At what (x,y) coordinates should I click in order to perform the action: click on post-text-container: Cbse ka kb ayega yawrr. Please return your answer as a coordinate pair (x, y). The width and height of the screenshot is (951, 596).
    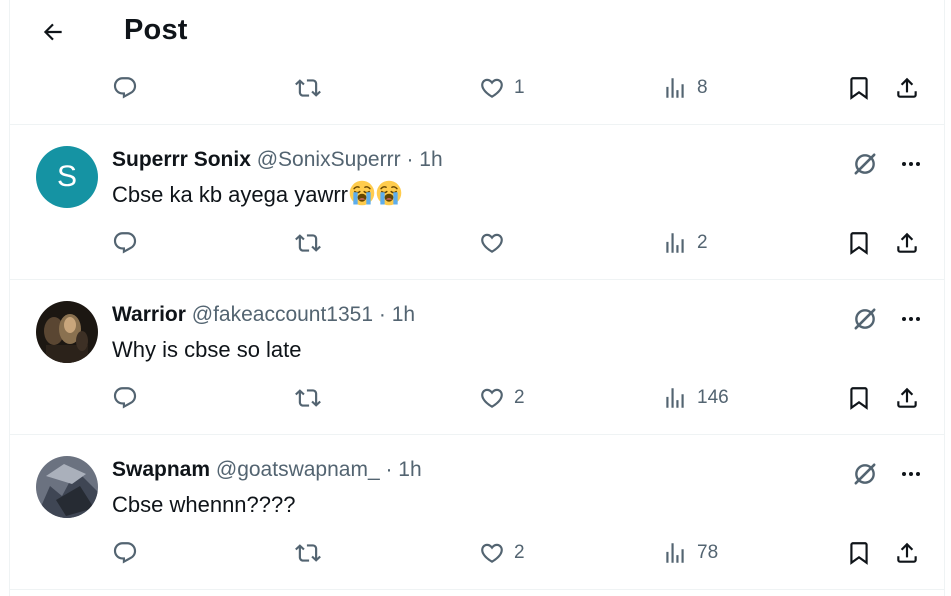
    Looking at the image, I should click on (257, 195).